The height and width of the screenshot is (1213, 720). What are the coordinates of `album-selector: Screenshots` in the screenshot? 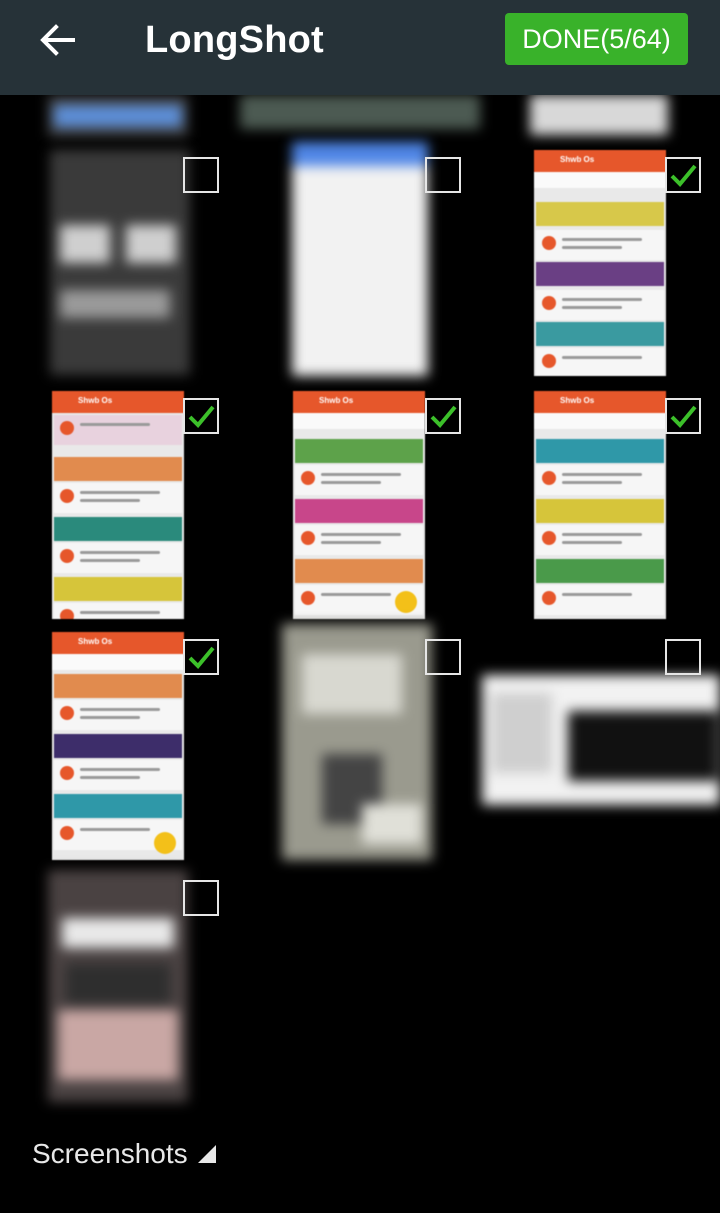 It's located at (124, 1154).